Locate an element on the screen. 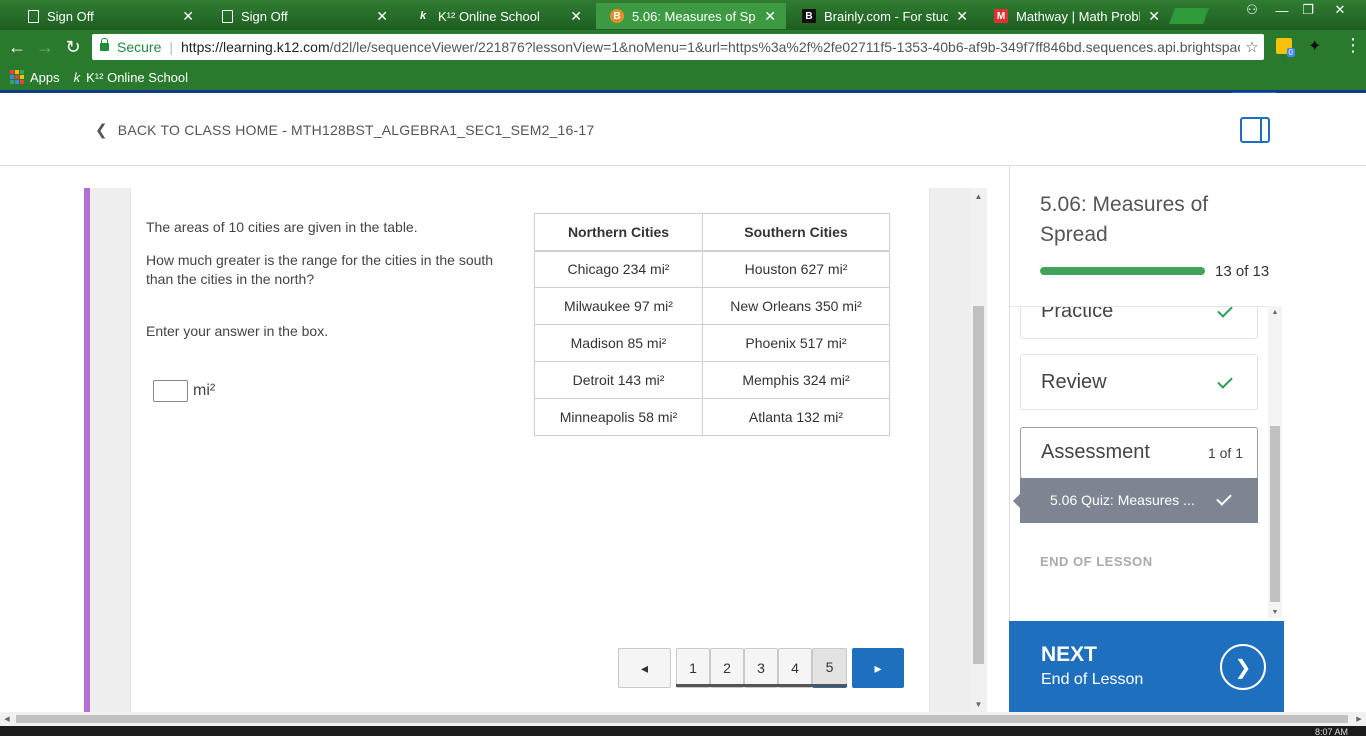 The height and width of the screenshot is (736, 1366). pager-page-1: 1 is located at coordinates (693, 668).